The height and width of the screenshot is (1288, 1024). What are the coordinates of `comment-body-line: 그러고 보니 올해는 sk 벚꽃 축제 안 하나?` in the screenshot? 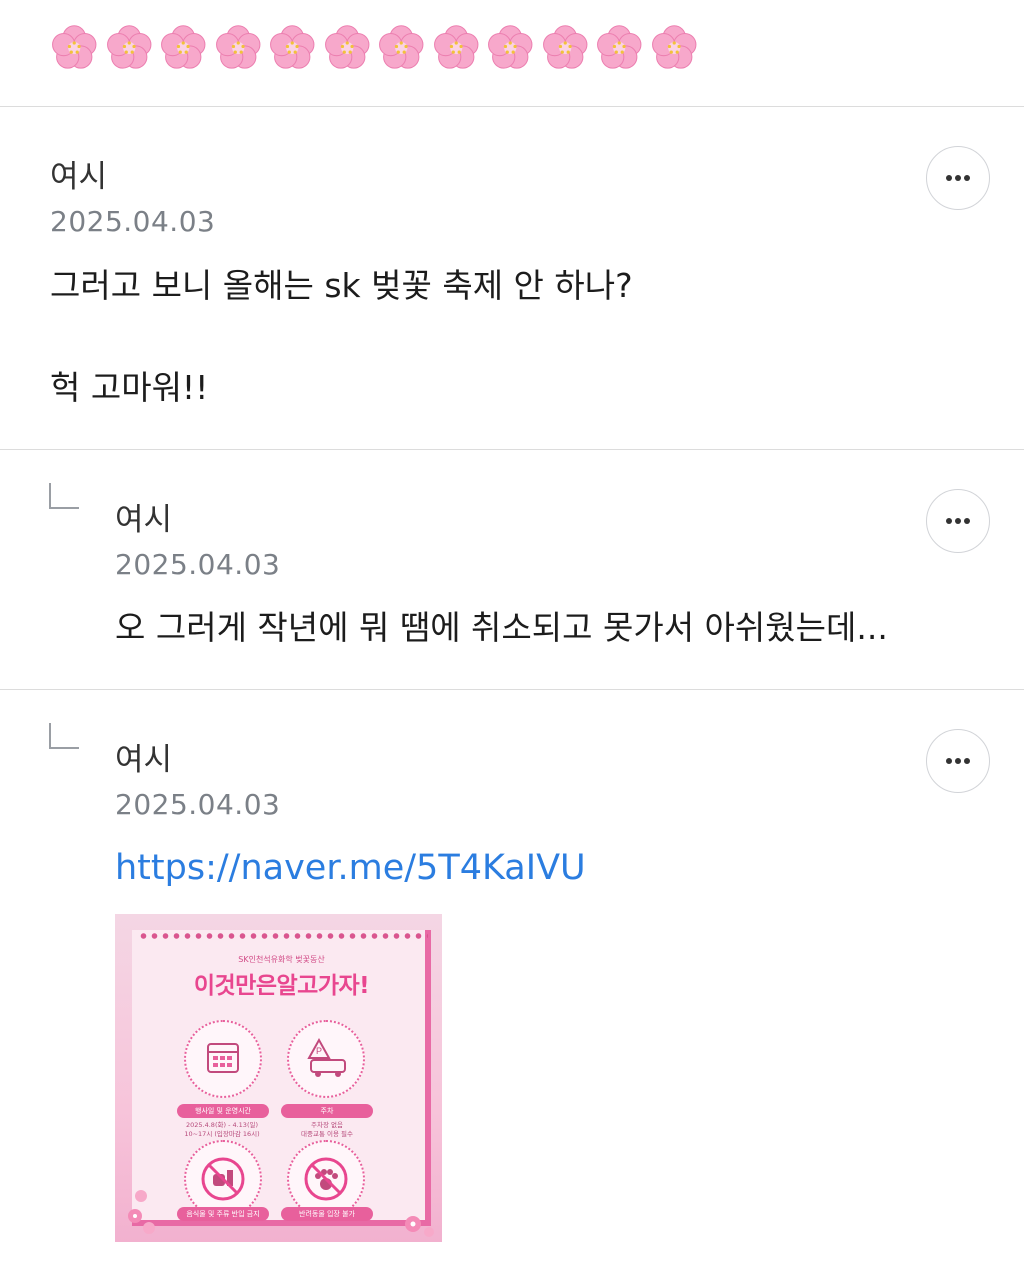 It's located at (341, 285).